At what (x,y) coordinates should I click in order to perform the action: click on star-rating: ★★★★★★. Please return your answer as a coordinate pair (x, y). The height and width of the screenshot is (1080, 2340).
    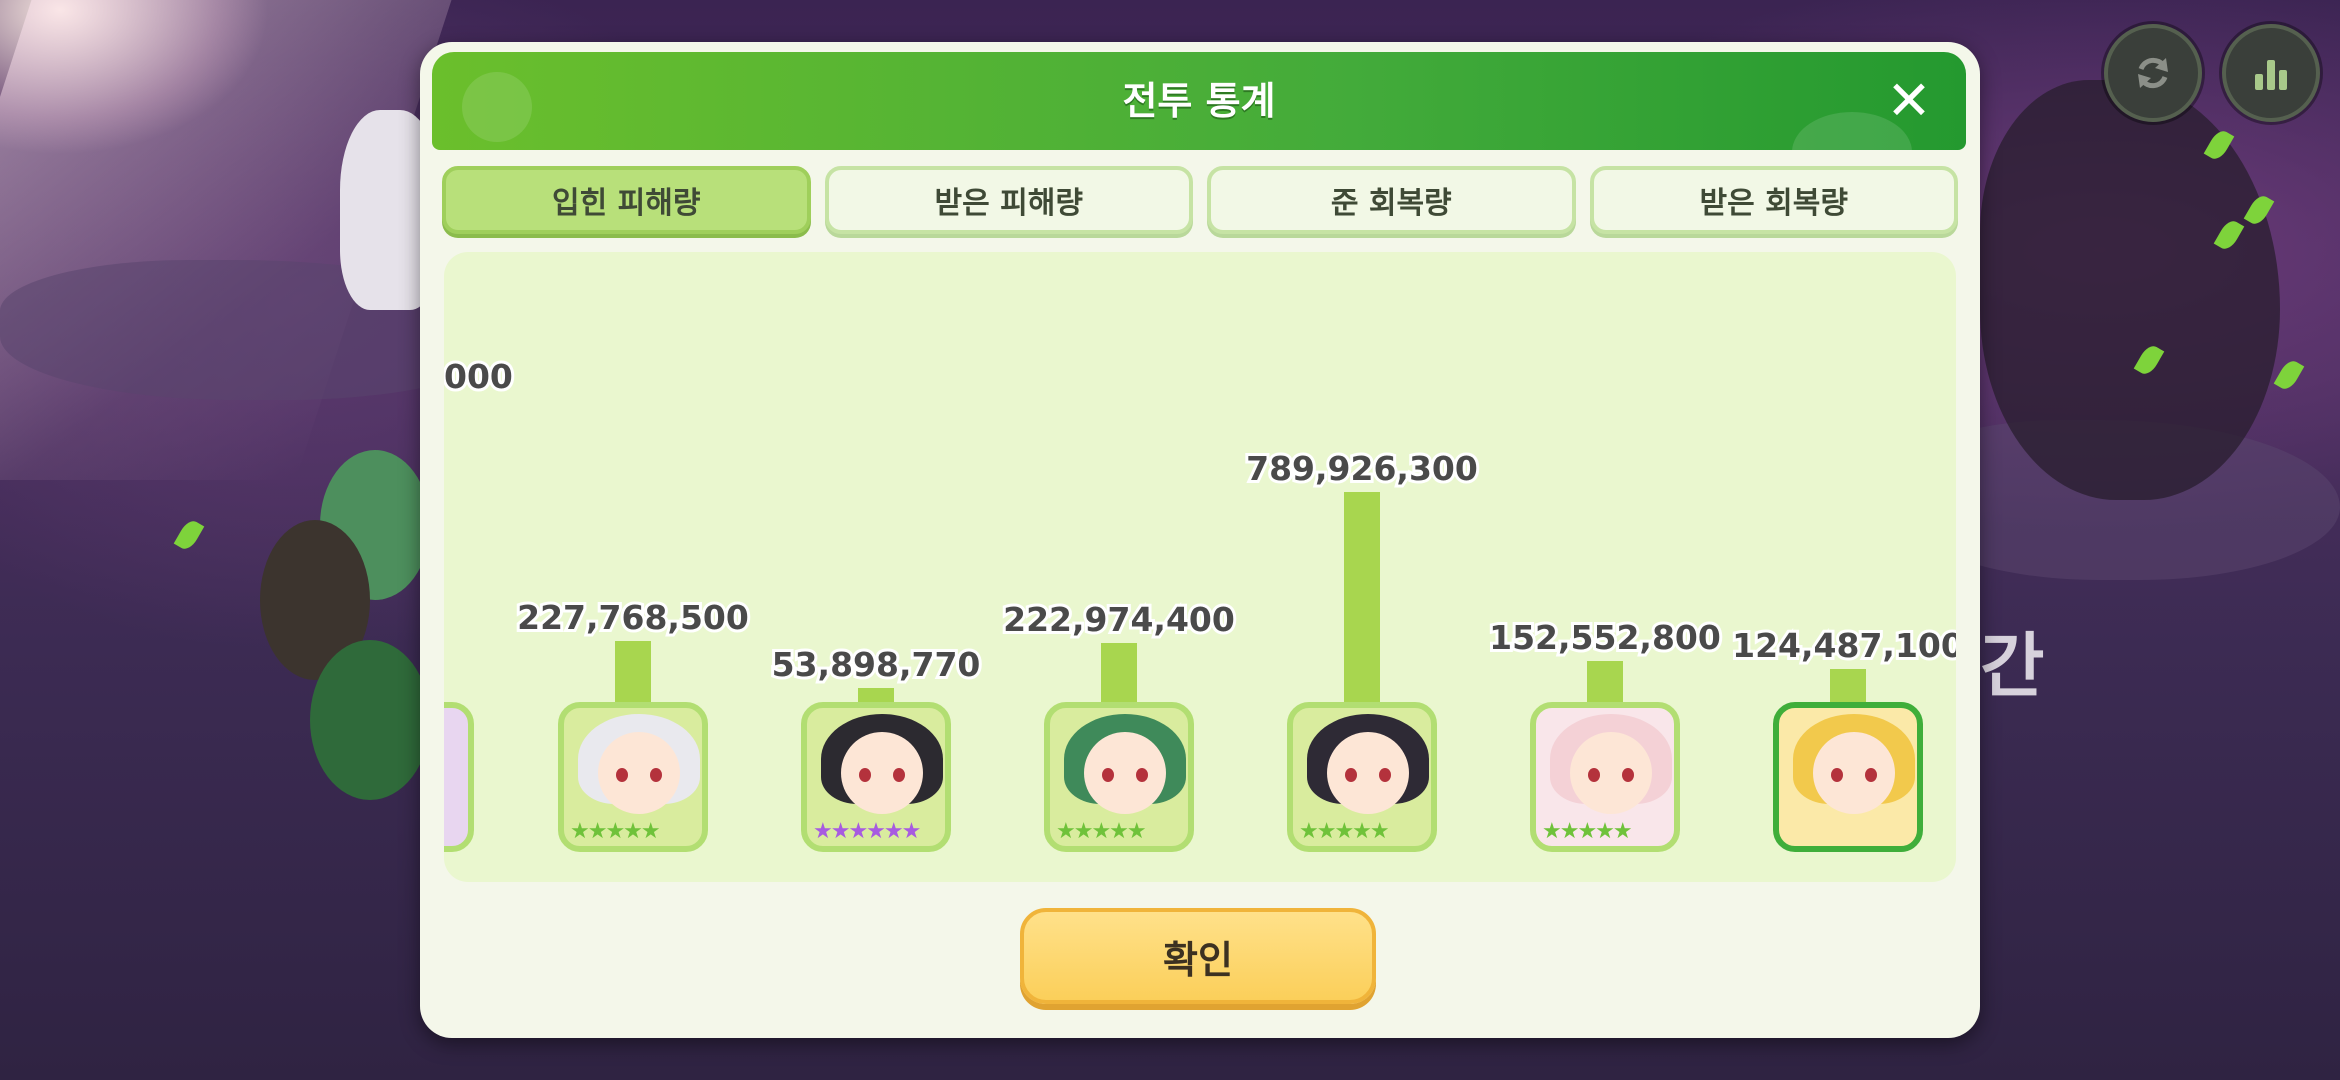
    Looking at the image, I should click on (867, 831).